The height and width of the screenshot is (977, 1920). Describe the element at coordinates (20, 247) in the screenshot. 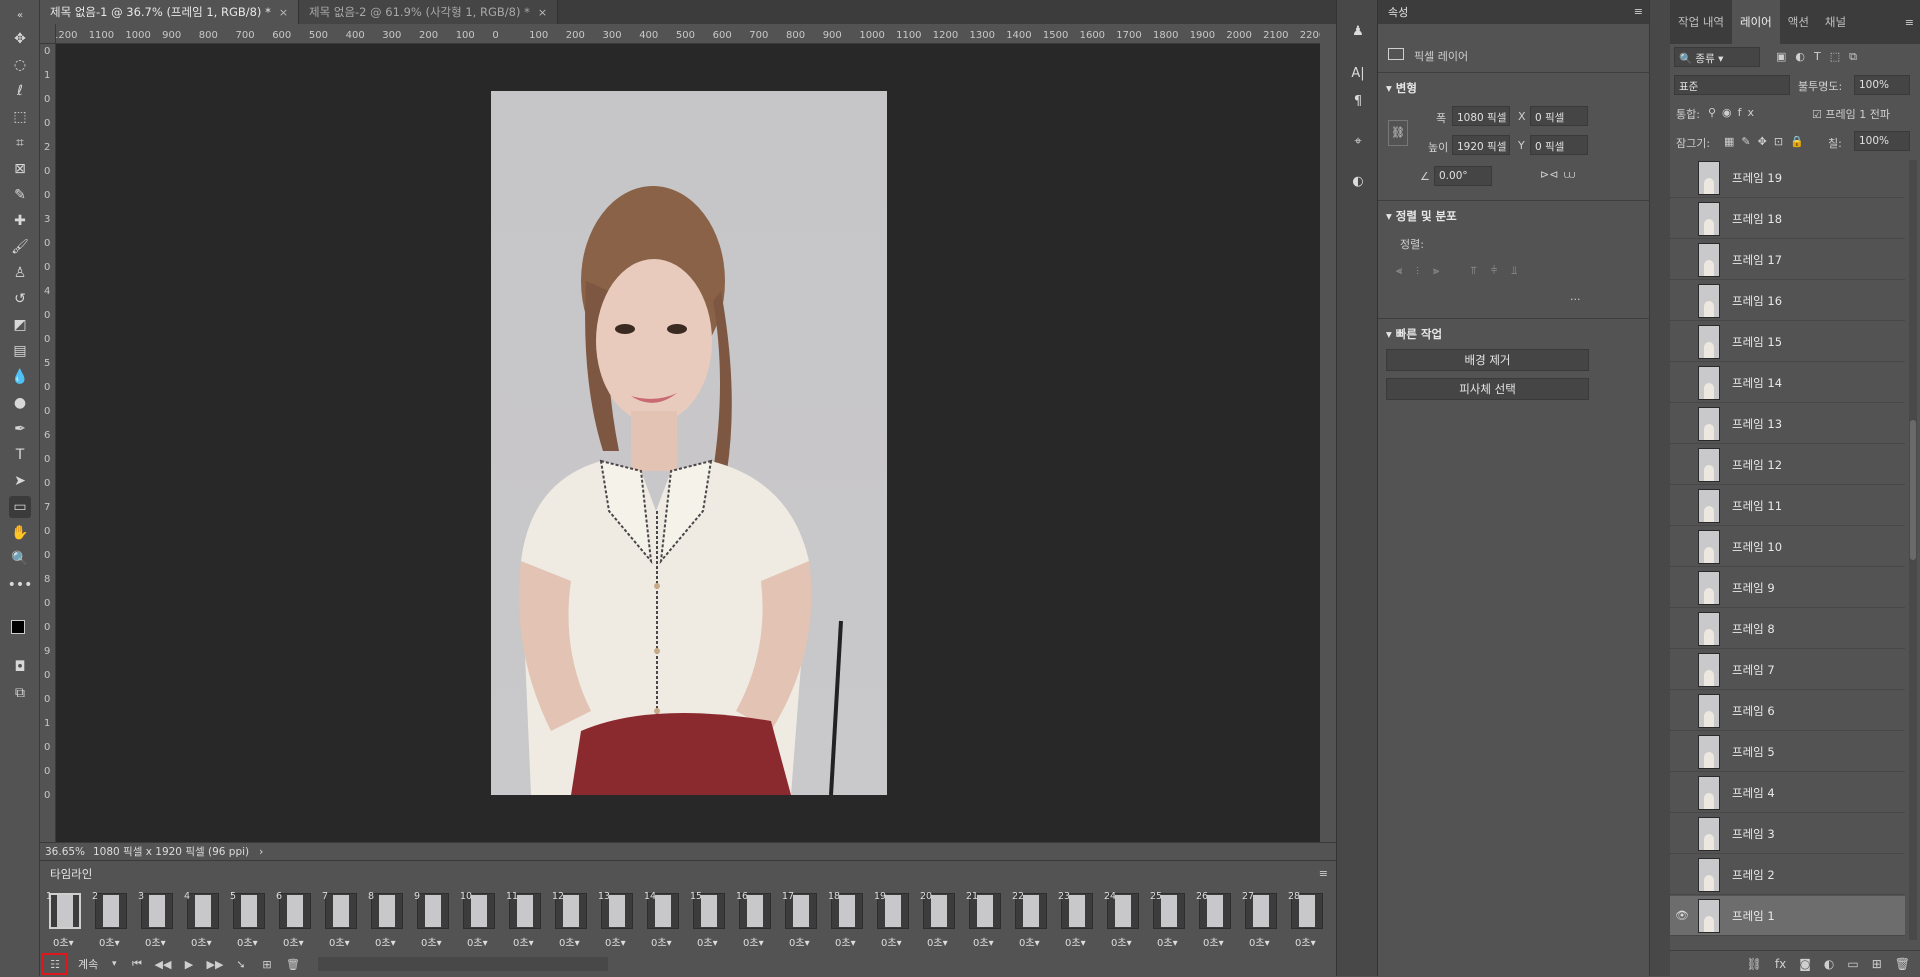

I see `brush-tool-icon: 🖌` at that location.